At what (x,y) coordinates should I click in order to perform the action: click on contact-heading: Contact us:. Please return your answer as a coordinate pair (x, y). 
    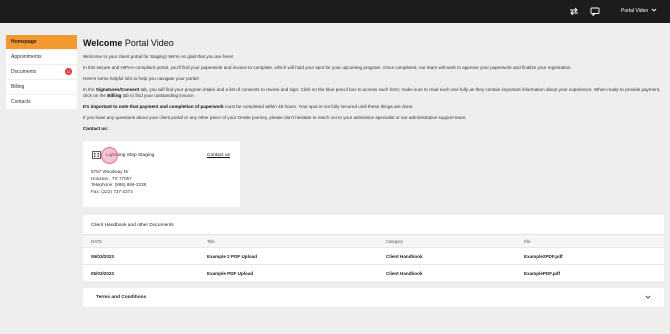
    Looking at the image, I should click on (96, 128).